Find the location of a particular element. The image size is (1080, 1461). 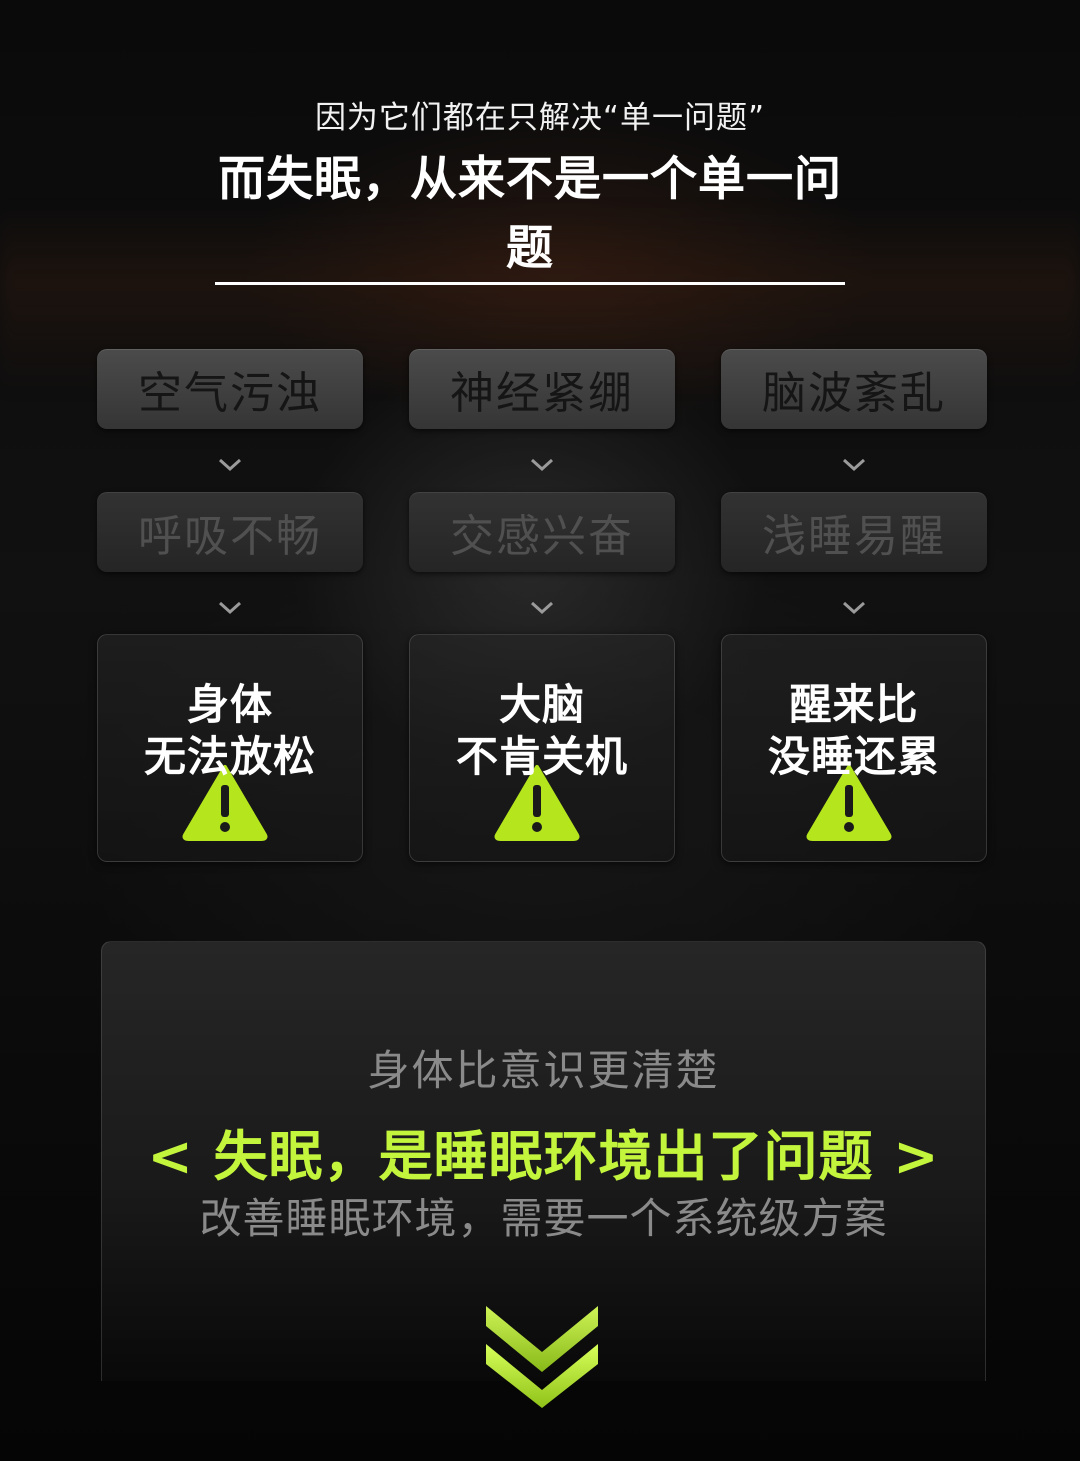

conclusion-line-3: 改善睡眠环境，需要一个系统级方案 is located at coordinates (543, 1218).